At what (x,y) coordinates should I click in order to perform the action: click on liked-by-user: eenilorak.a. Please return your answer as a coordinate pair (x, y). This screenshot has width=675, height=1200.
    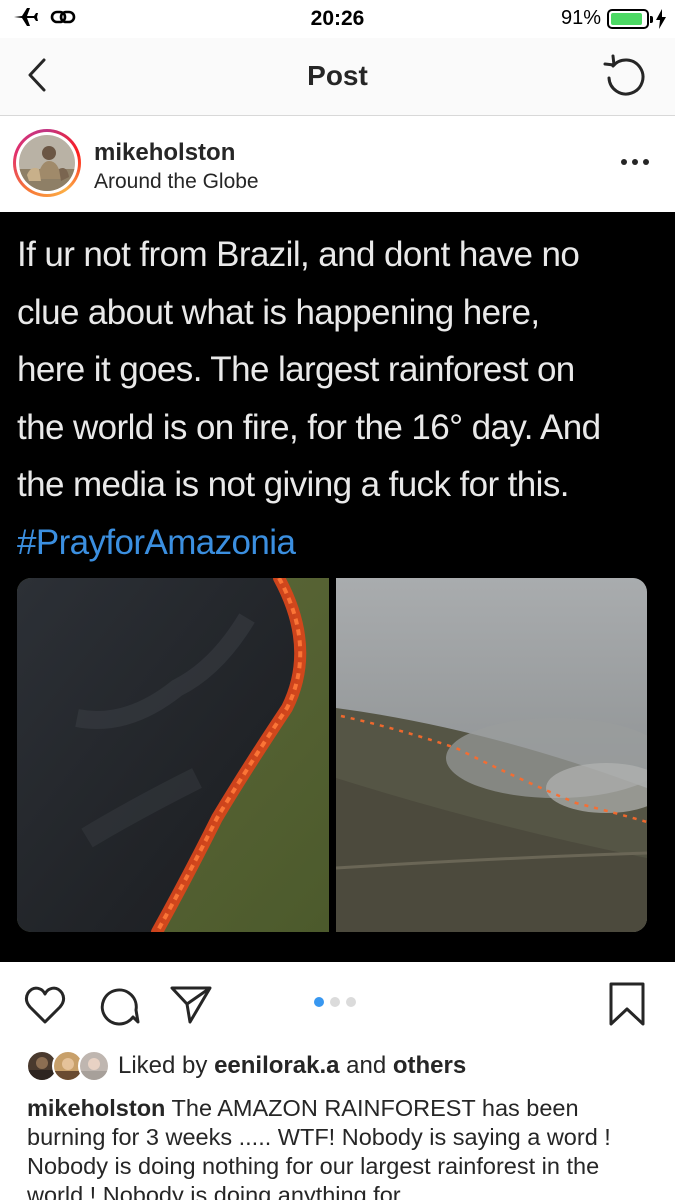
    Looking at the image, I should click on (276, 1065).